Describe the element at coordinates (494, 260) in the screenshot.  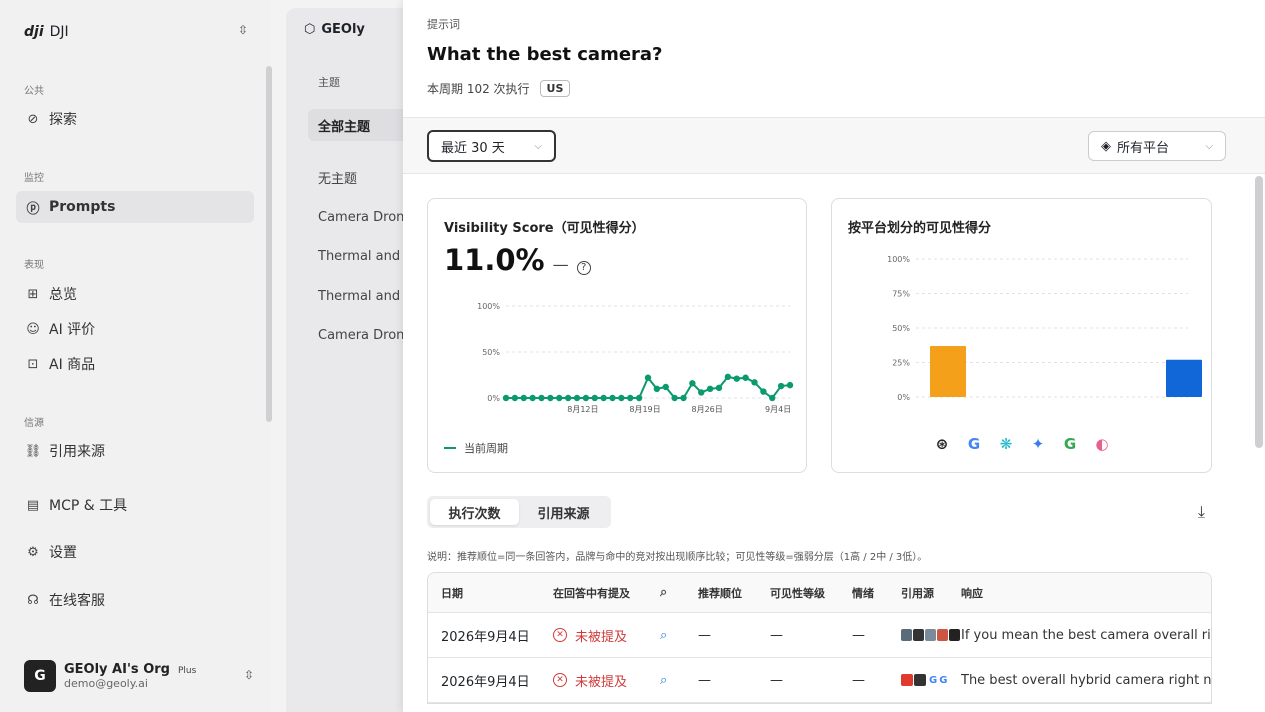
I see `visibility-score-value: 11.0%` at that location.